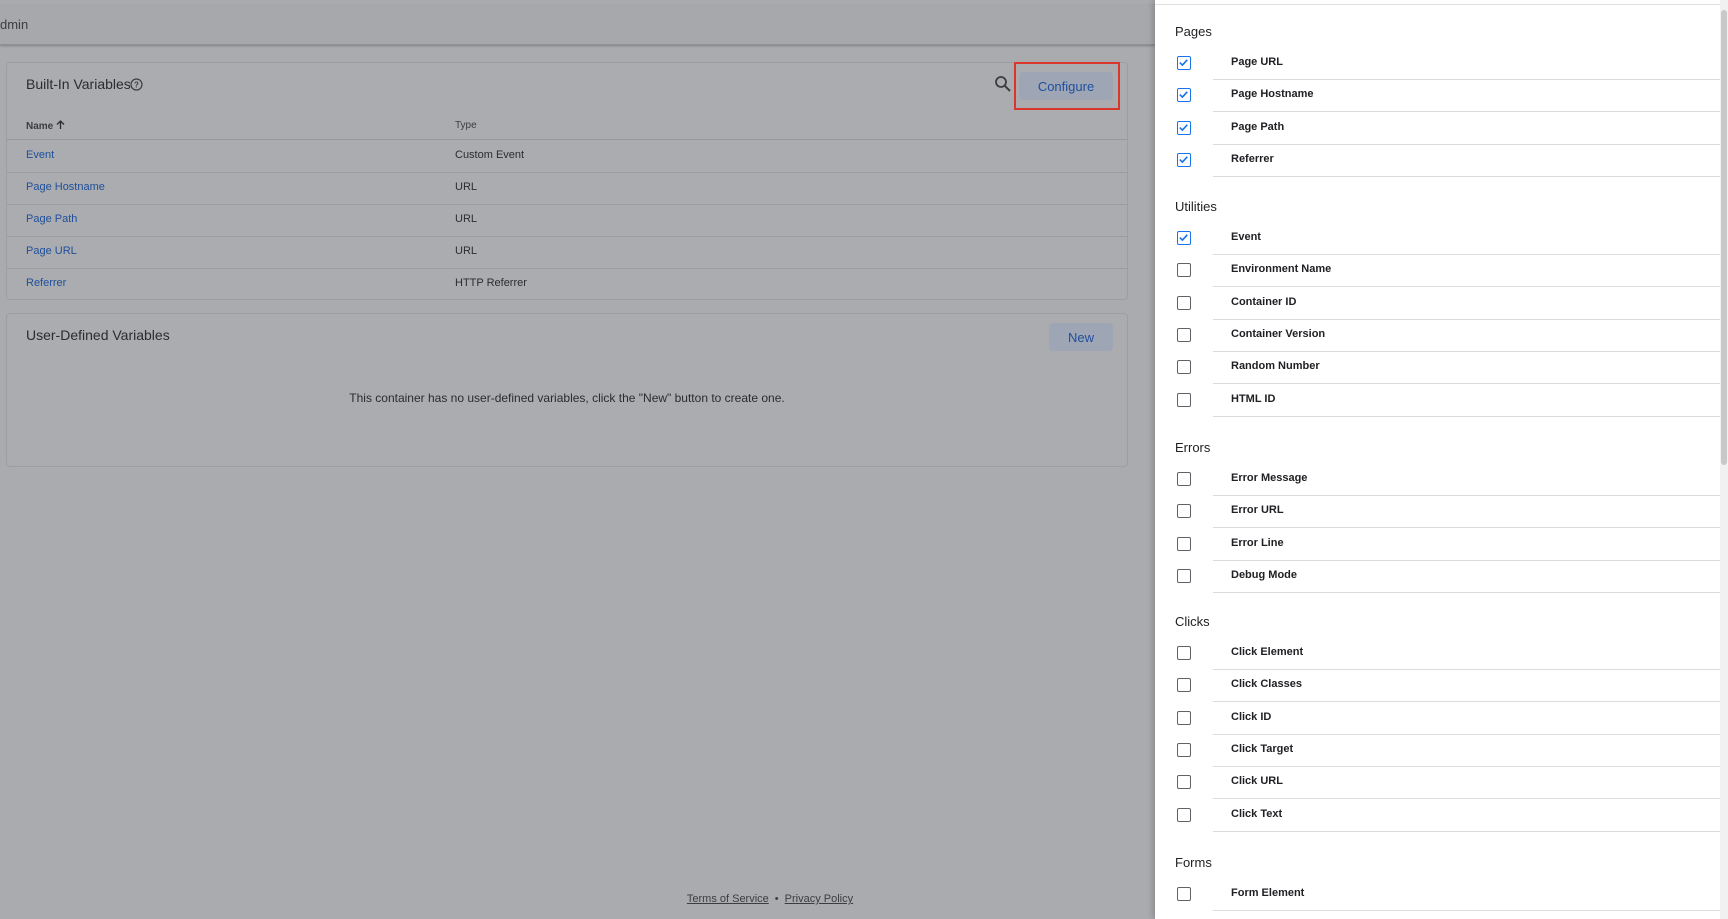  Describe the element at coordinates (1451, 577) in the screenshot. I see `variable-option-row: Debug Mode` at that location.